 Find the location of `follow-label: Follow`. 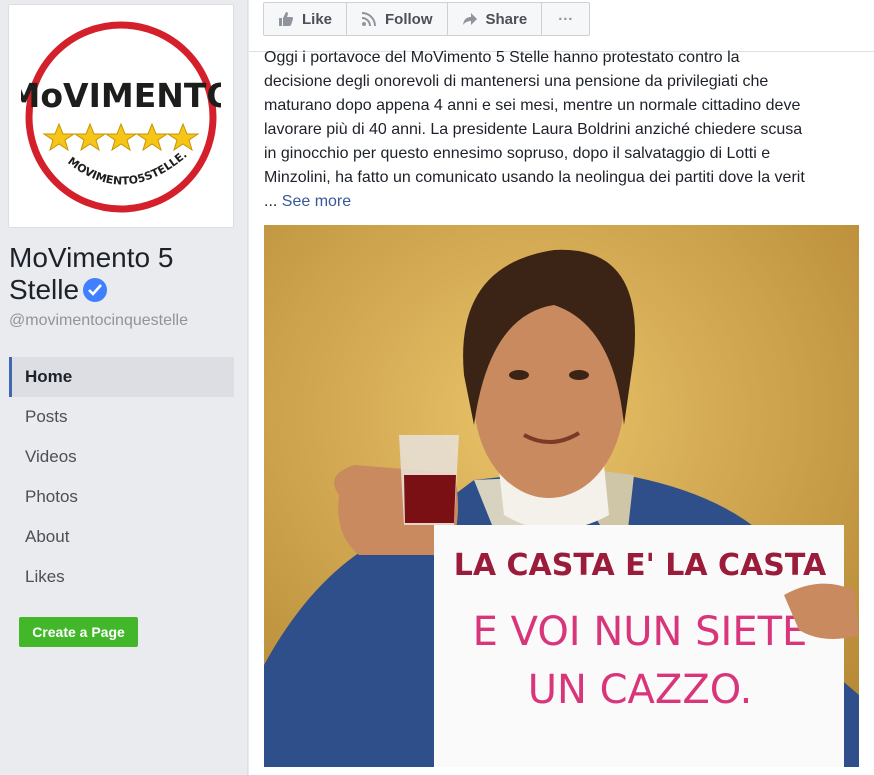

follow-label: Follow is located at coordinates (409, 19).